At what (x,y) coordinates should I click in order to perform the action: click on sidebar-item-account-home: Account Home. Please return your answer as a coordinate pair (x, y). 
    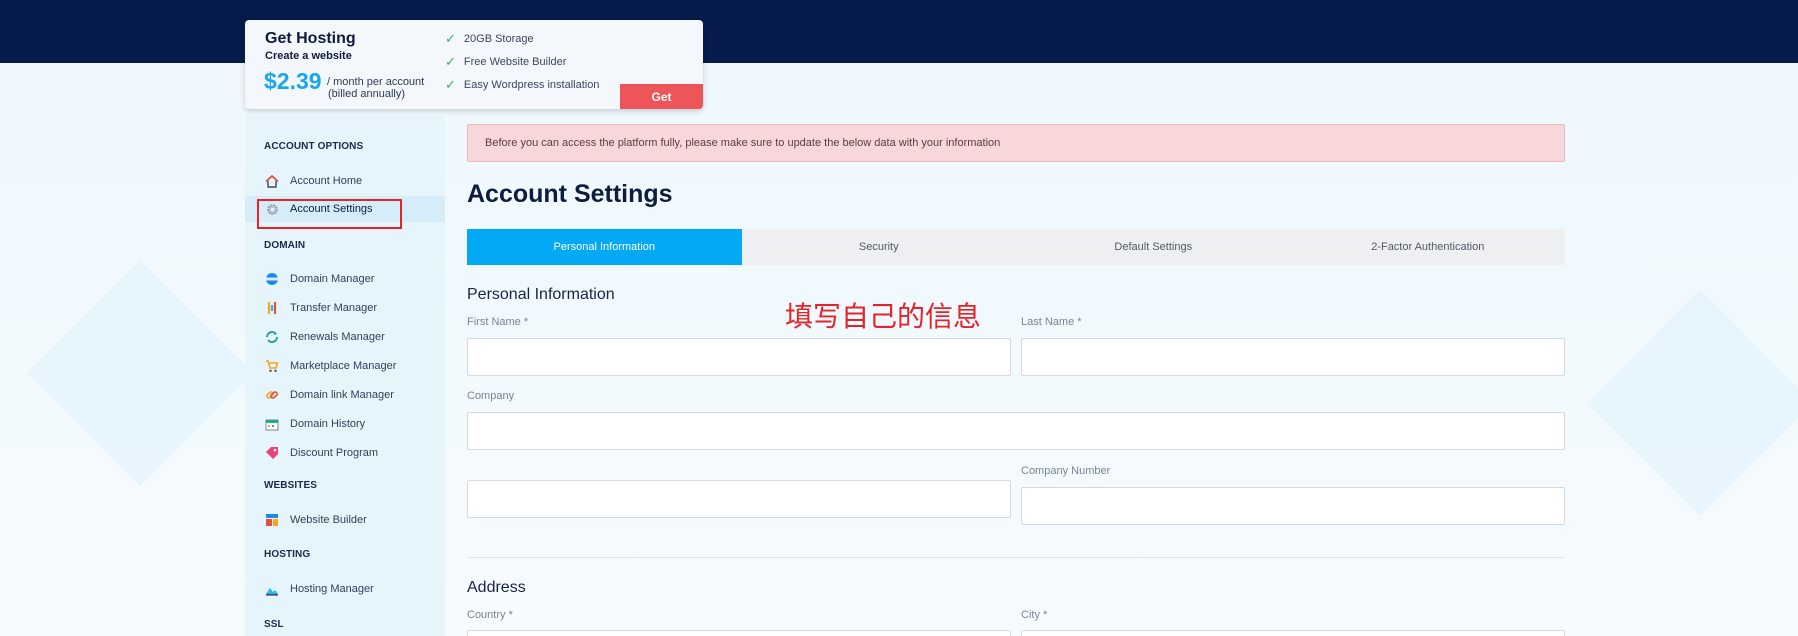
    Looking at the image, I should click on (345, 181).